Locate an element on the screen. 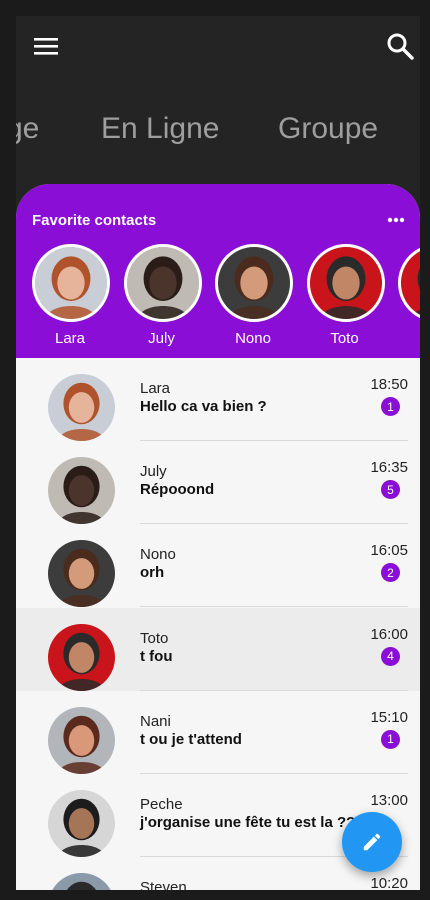 The image size is (430, 900). chat-time: 15:10 is located at coordinates (389, 717).